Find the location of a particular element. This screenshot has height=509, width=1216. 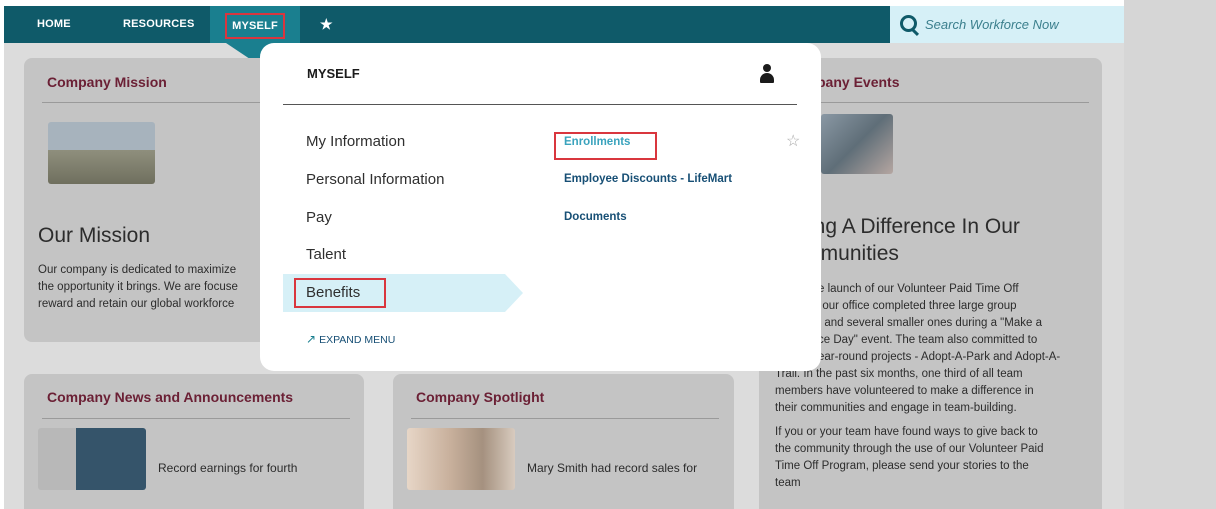

events-text-line: , our office completed three large group is located at coordinates (916, 306).